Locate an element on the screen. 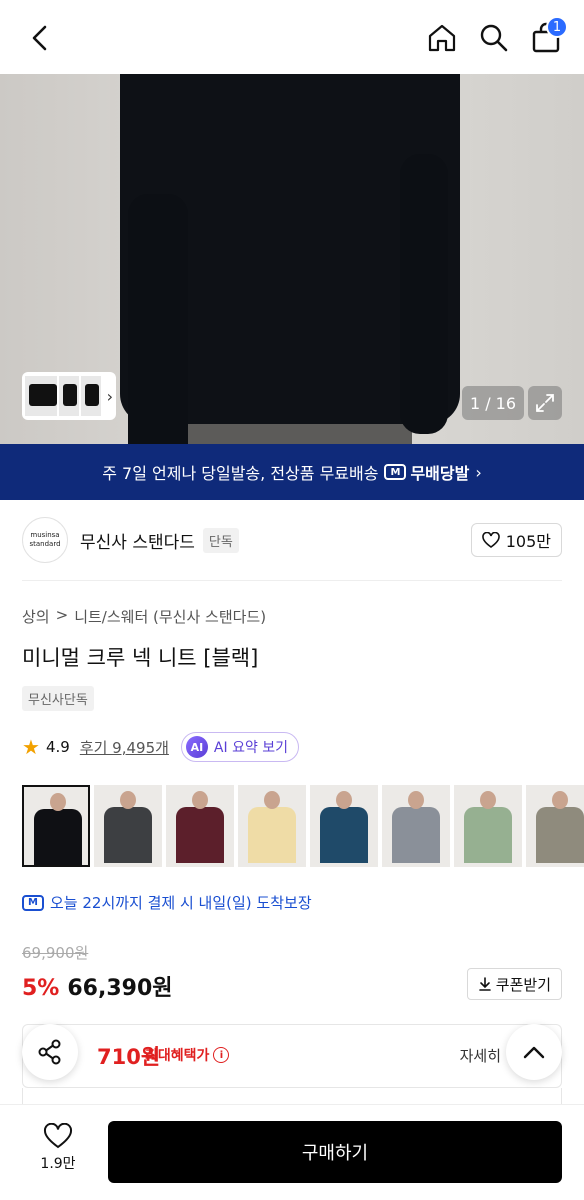  back-button is located at coordinates (40, 38).